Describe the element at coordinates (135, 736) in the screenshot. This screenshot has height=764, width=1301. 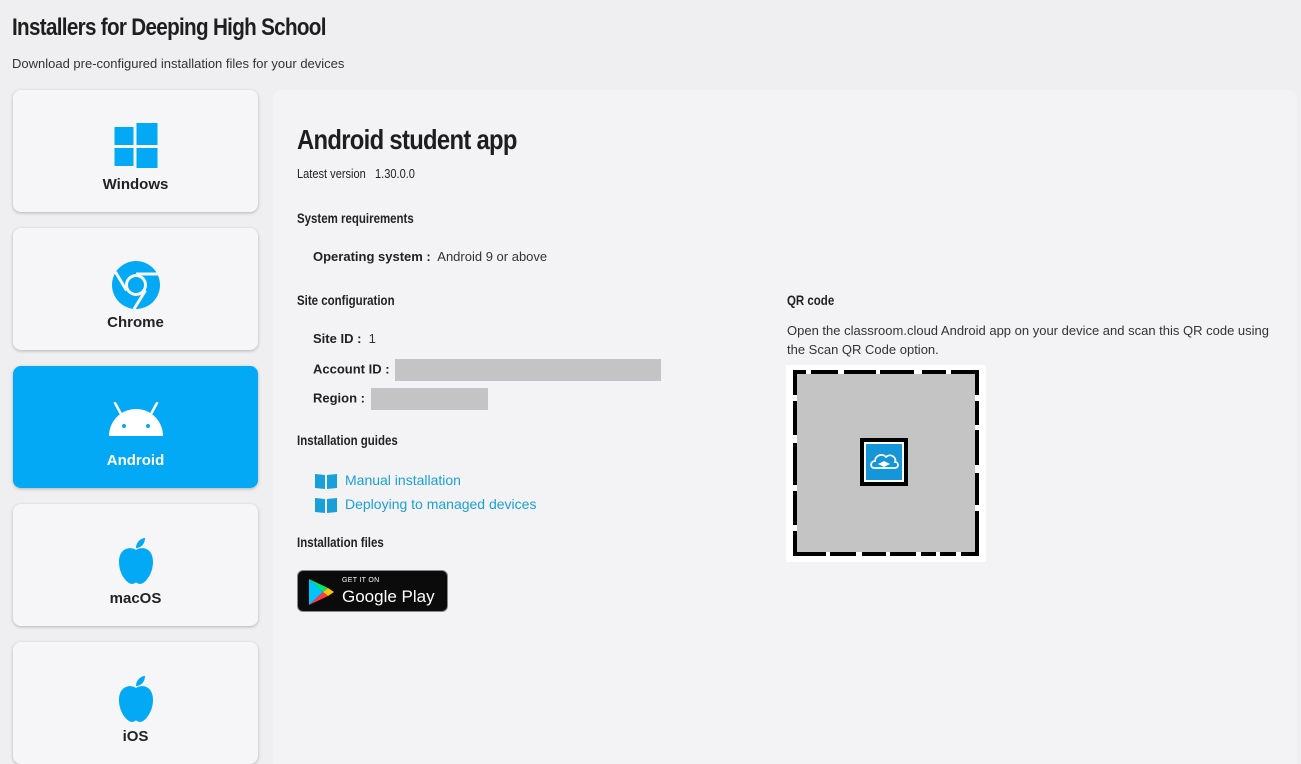
I see `sidebar-item-label: iOS` at that location.